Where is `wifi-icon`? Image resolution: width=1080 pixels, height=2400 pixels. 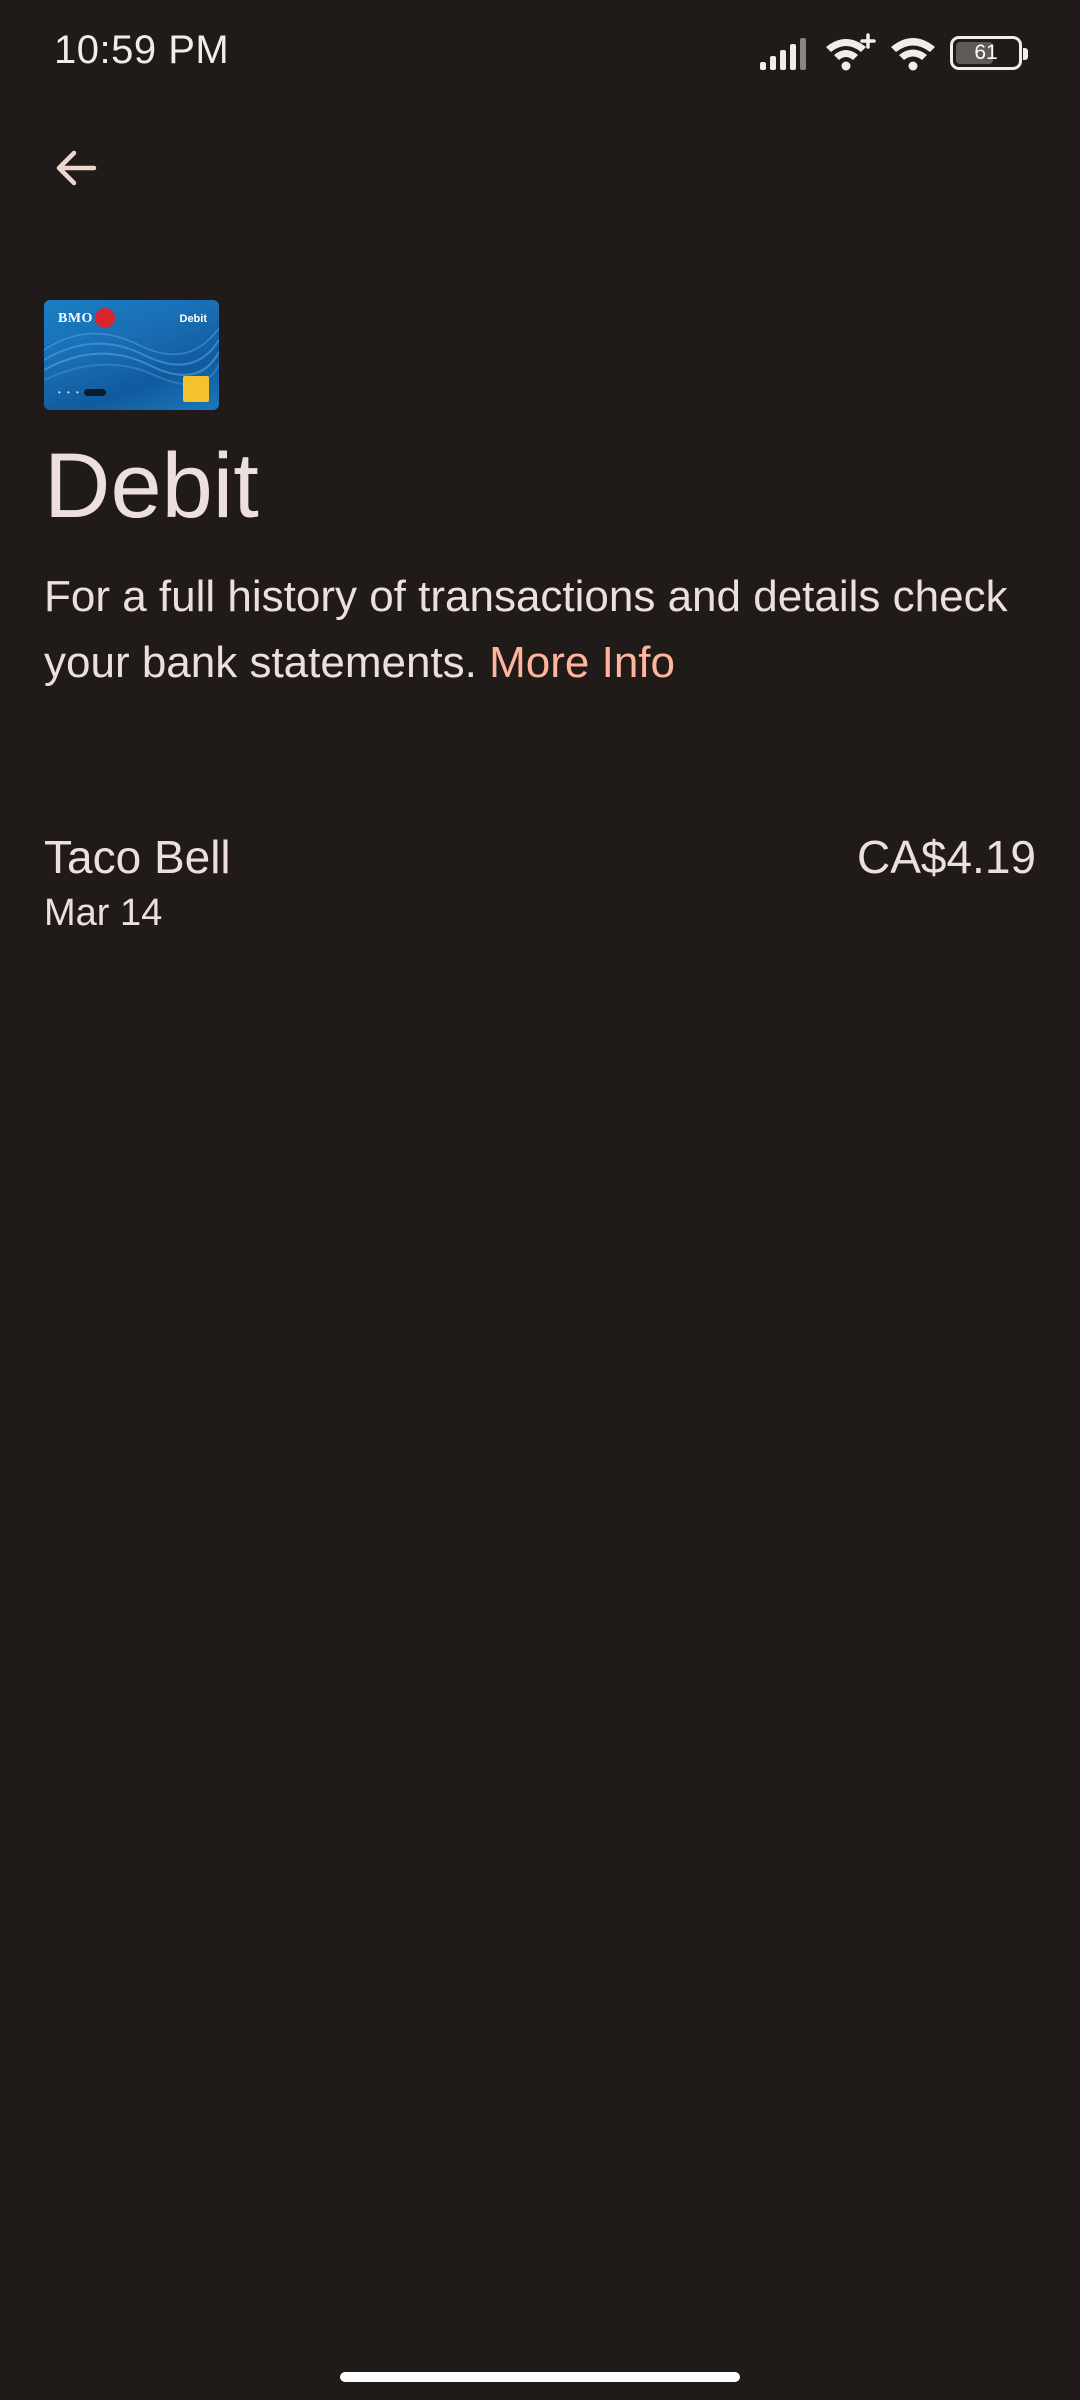
wifi-icon is located at coordinates (913, 53).